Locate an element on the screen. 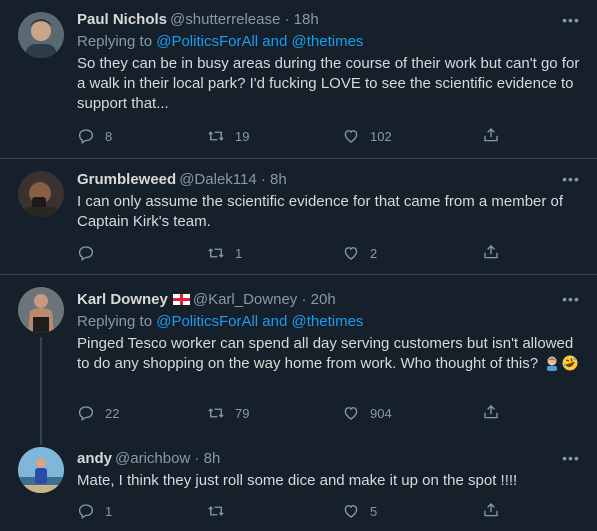 The height and width of the screenshot is (531, 597). tweet-actions: 8 19 102 is located at coordinates (292, 136).